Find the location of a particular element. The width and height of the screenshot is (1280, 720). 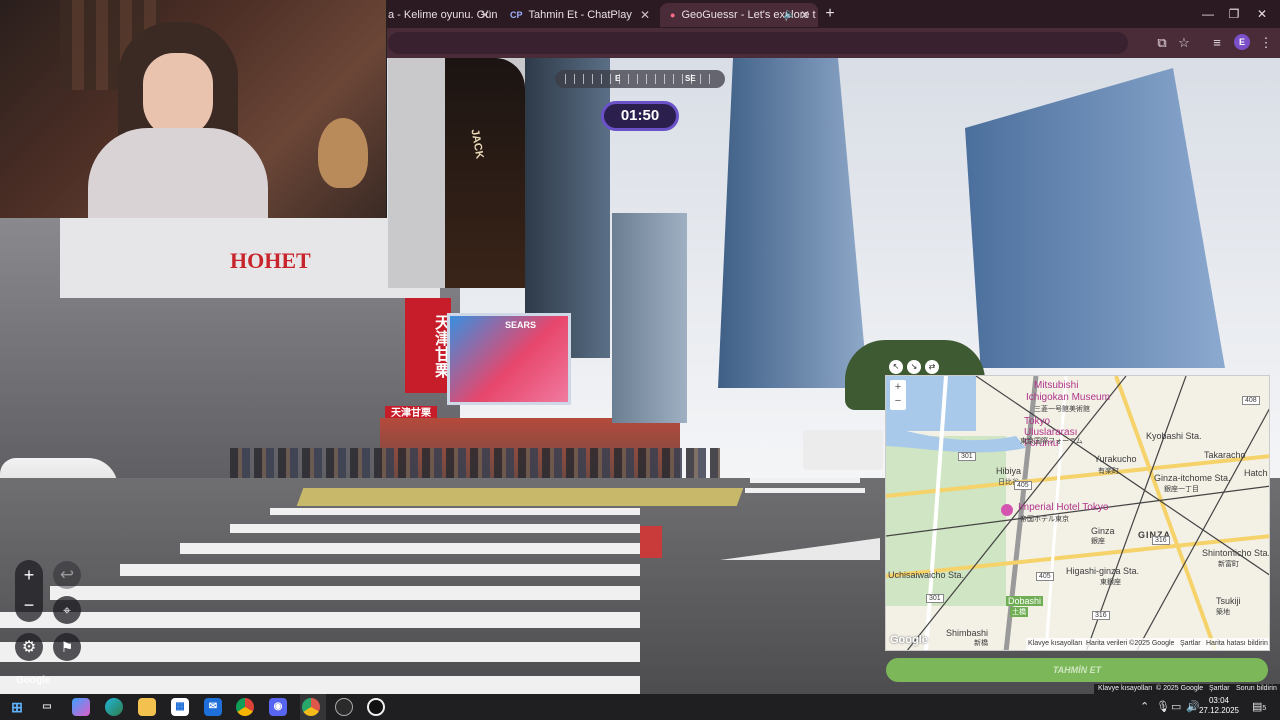

active-app-indicator is located at coordinates (313, 707).